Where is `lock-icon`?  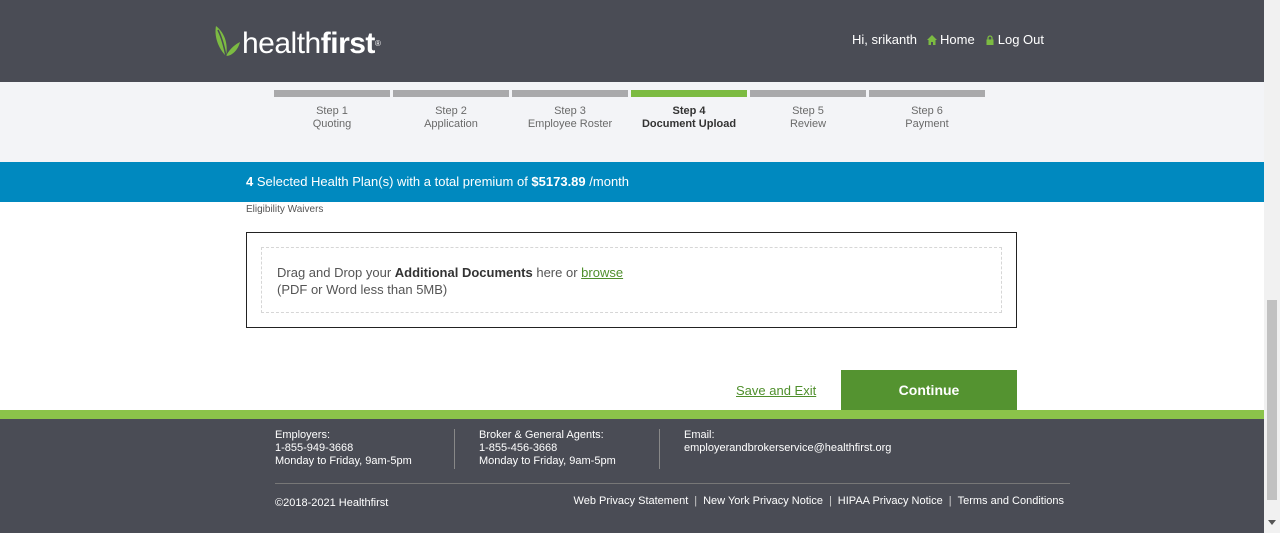
lock-icon is located at coordinates (990, 39).